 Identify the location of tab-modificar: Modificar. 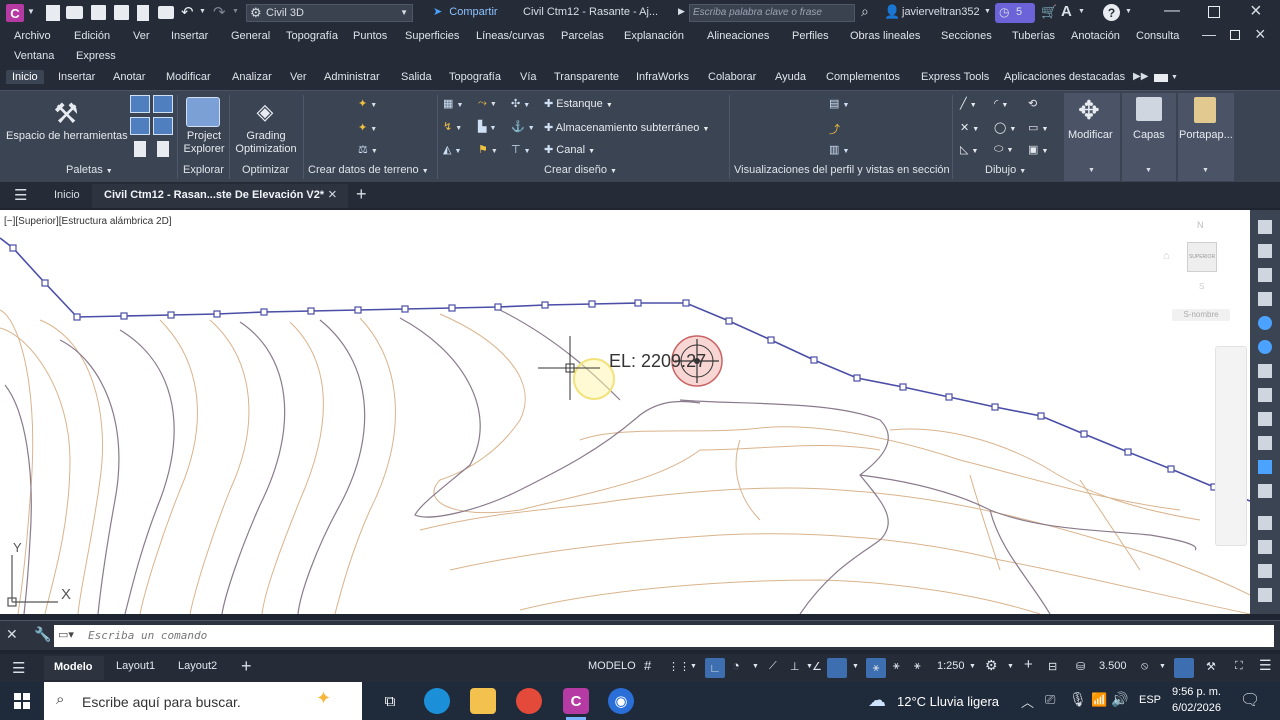
(188, 77).